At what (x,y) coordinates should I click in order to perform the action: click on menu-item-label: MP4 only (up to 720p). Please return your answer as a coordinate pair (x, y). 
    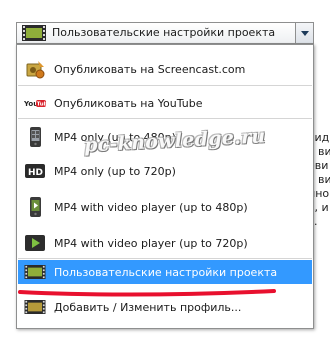
    Looking at the image, I should click on (115, 171).